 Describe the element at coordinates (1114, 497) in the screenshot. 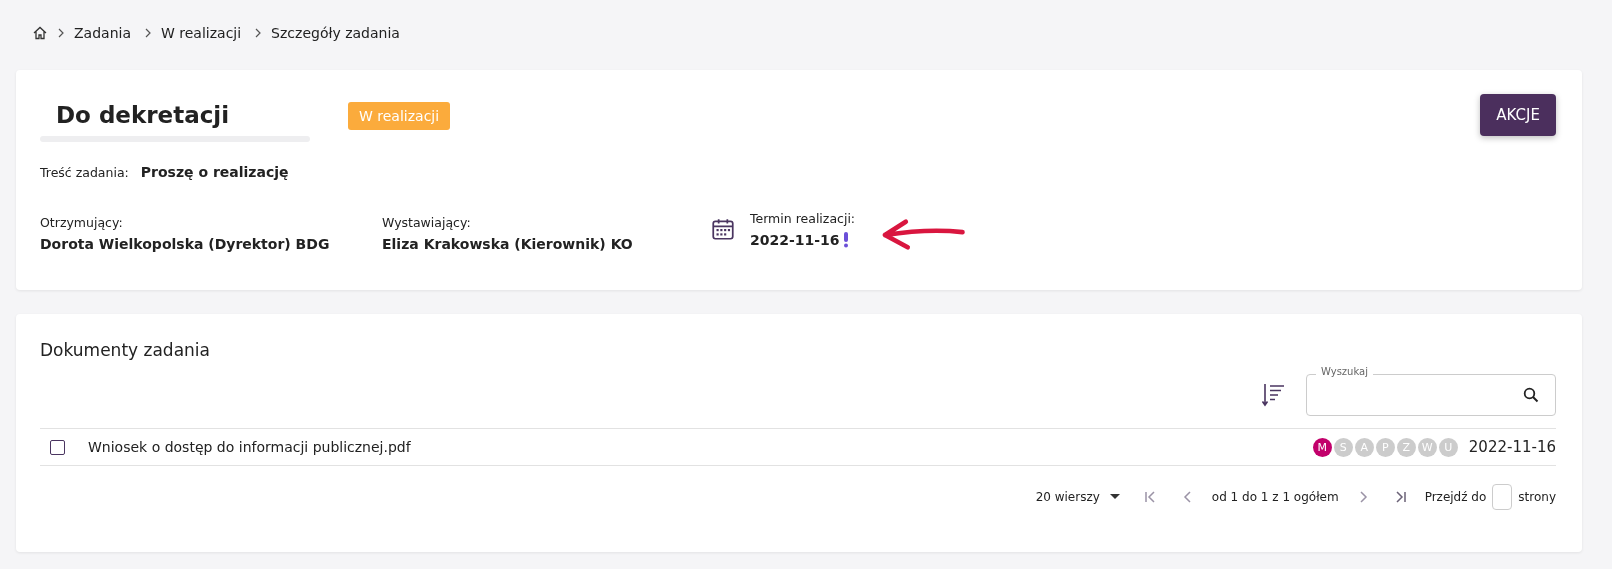

I see `caret-icon` at that location.